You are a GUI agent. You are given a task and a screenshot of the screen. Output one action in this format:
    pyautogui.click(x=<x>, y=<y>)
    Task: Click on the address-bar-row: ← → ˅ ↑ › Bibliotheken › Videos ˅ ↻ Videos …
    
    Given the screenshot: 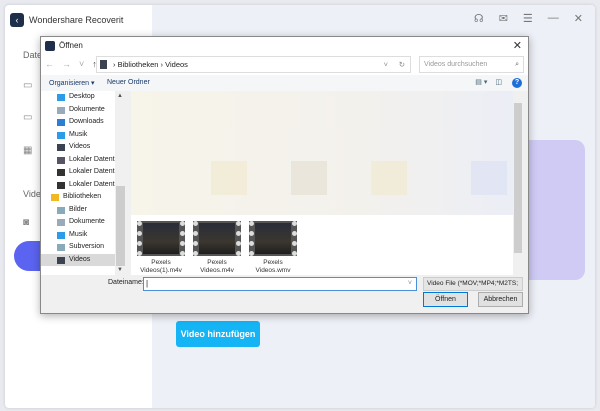 What is the action you would take?
    pyautogui.click(x=284, y=65)
    